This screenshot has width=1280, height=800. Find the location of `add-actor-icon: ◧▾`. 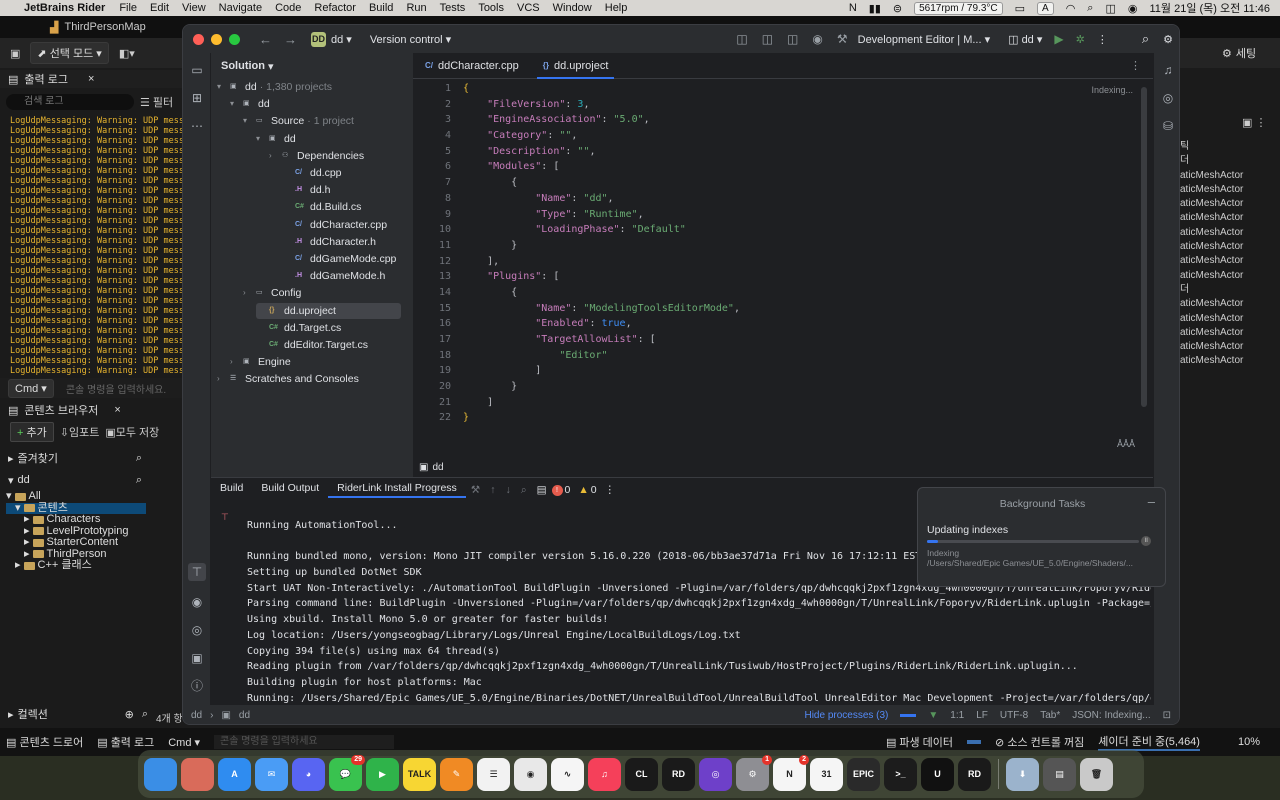

add-actor-icon: ◧▾ is located at coordinates (127, 53).